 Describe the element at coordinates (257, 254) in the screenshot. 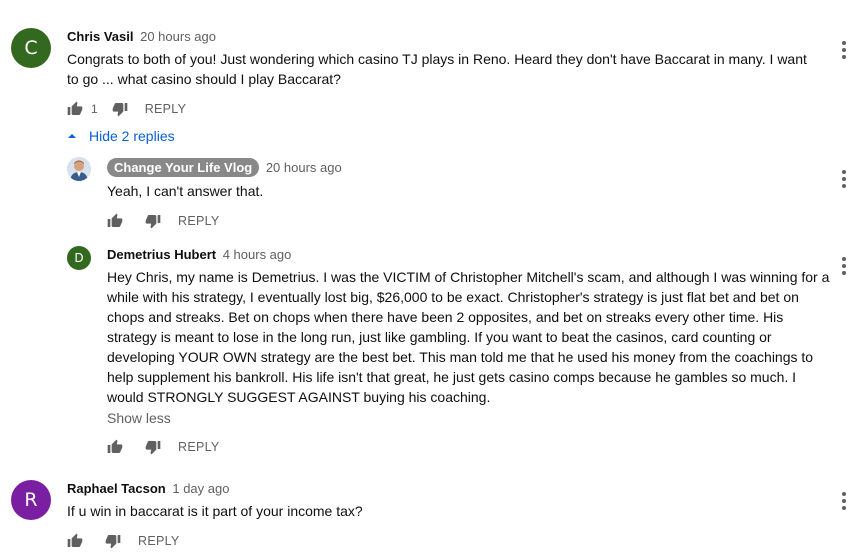

I see `timestamp: 4 hours ago` at that location.